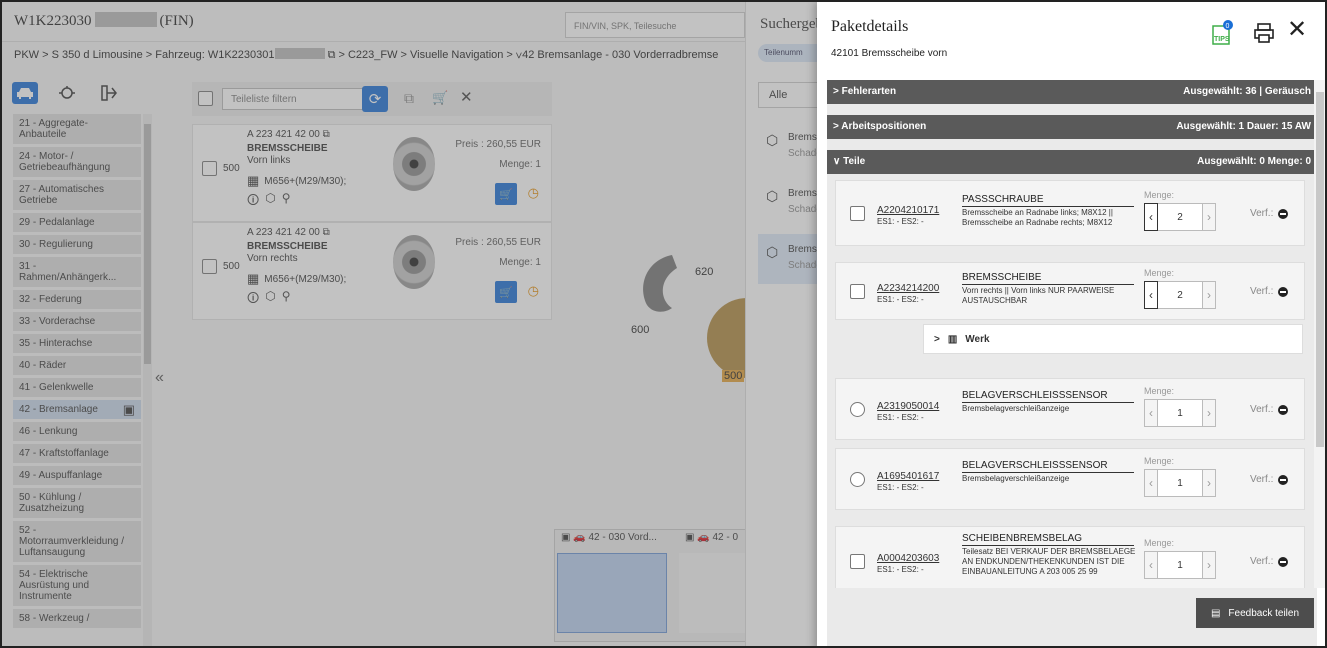  Describe the element at coordinates (1221, 32) in the screenshot. I see `tips-icon: TIPS 0` at that location.